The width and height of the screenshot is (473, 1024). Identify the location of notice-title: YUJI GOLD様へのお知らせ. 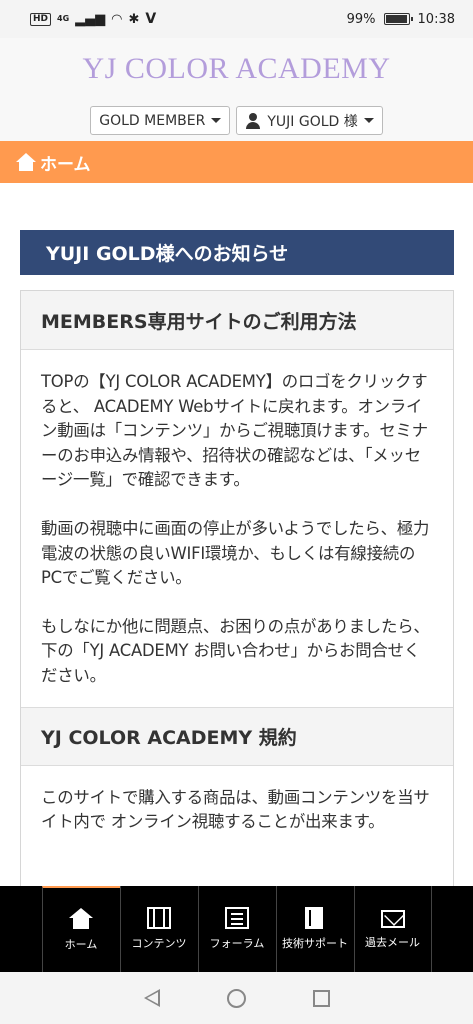
(167, 254).